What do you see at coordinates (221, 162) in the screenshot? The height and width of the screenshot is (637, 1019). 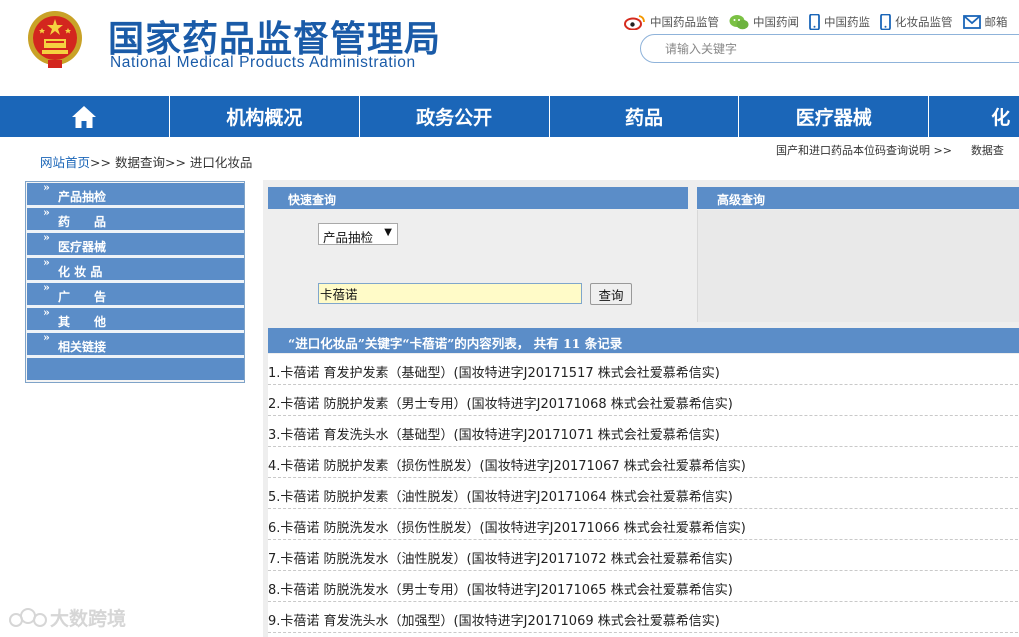 I see `breadcrumb-current: 进口化妆品` at bounding box center [221, 162].